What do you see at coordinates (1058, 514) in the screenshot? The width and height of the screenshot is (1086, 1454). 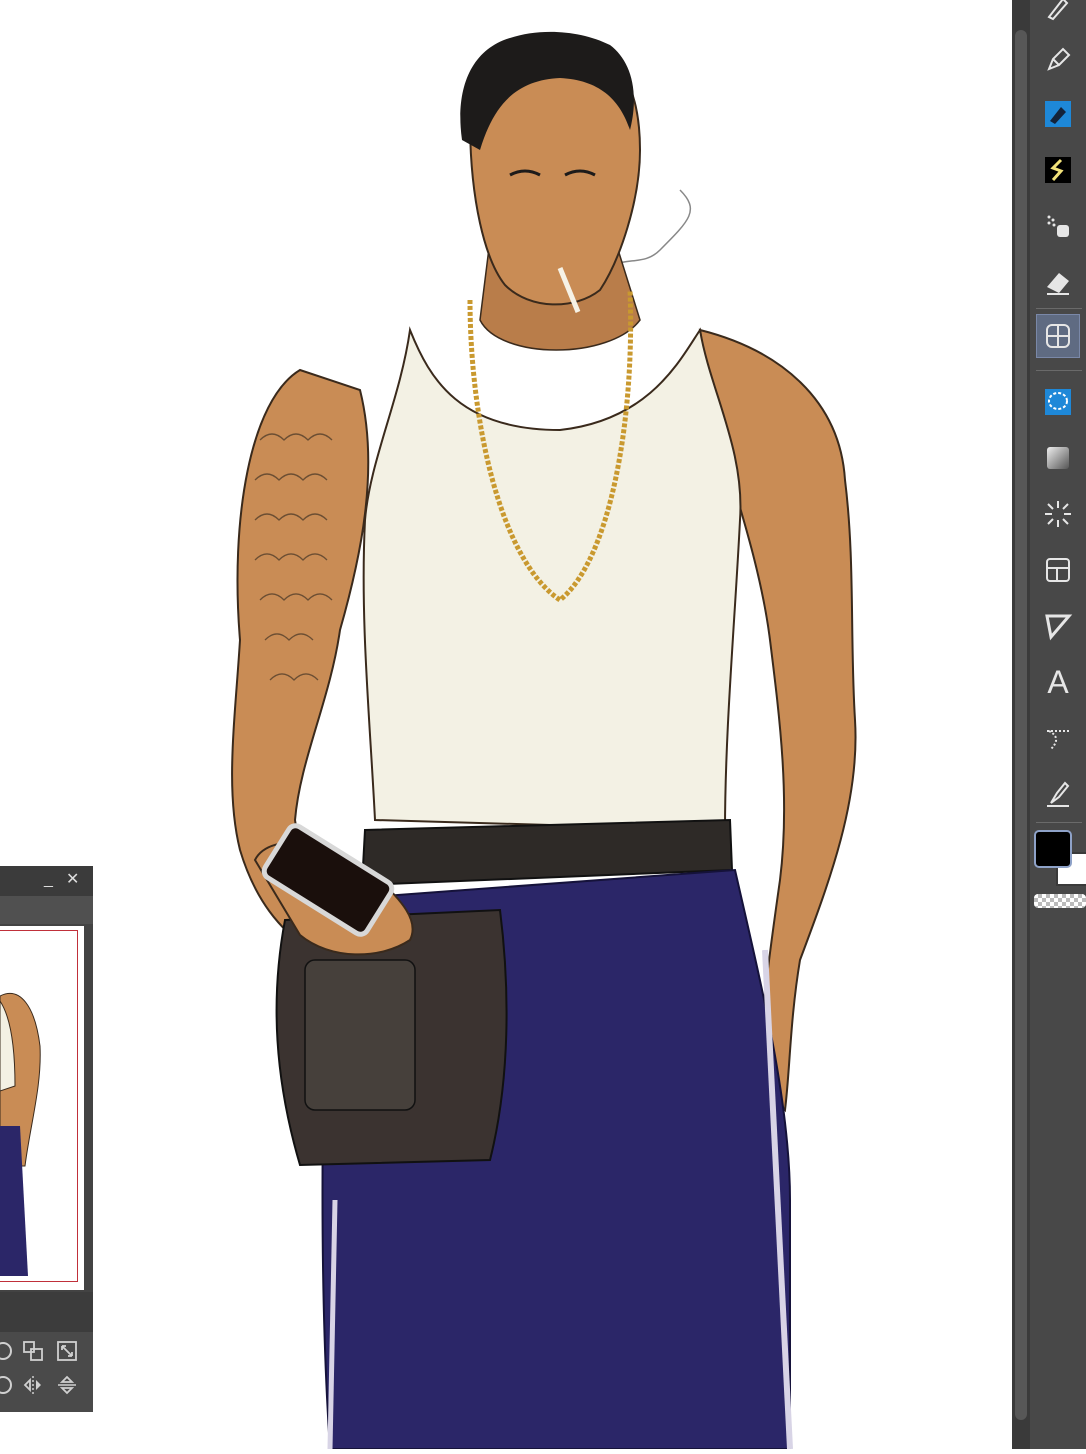 I see `effect-lines-icon` at bounding box center [1058, 514].